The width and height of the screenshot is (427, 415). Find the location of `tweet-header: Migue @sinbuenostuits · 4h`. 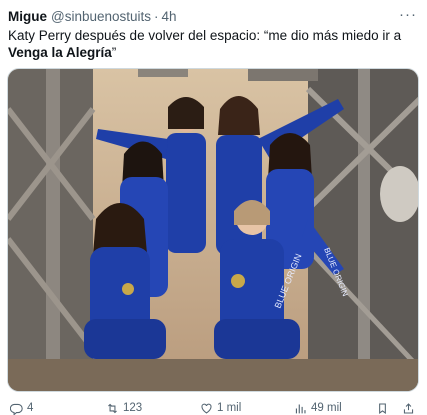

tweet-header: Migue @sinbuenostuits · 4h is located at coordinates (213, 16).